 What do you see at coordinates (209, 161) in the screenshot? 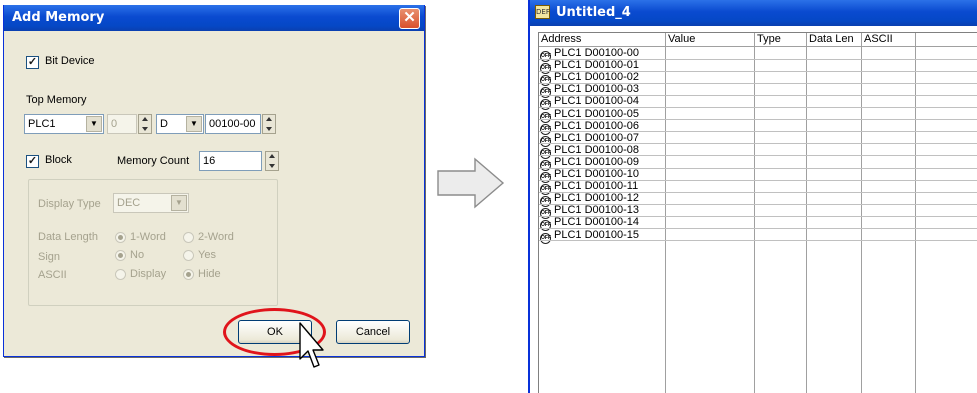
I see `memory-count-value: 16` at bounding box center [209, 161].